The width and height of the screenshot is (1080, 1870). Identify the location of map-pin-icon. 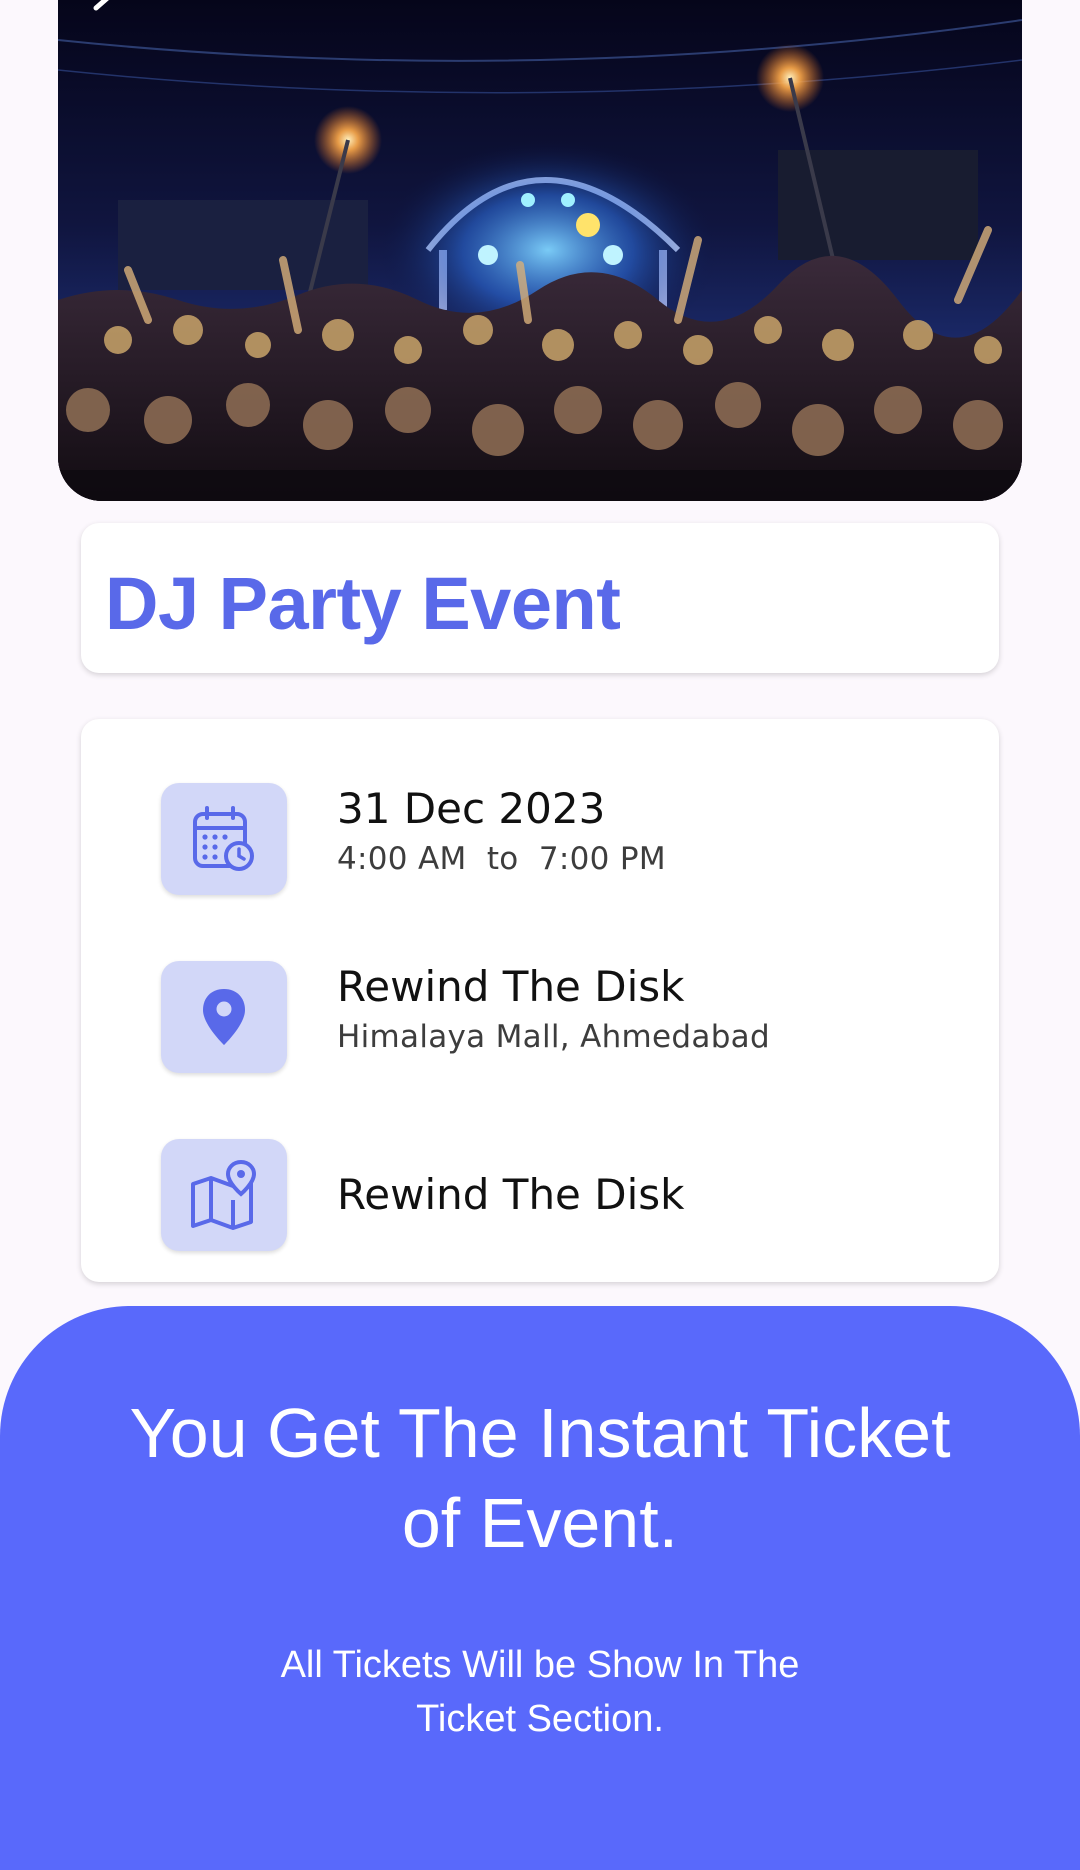
(224, 1195).